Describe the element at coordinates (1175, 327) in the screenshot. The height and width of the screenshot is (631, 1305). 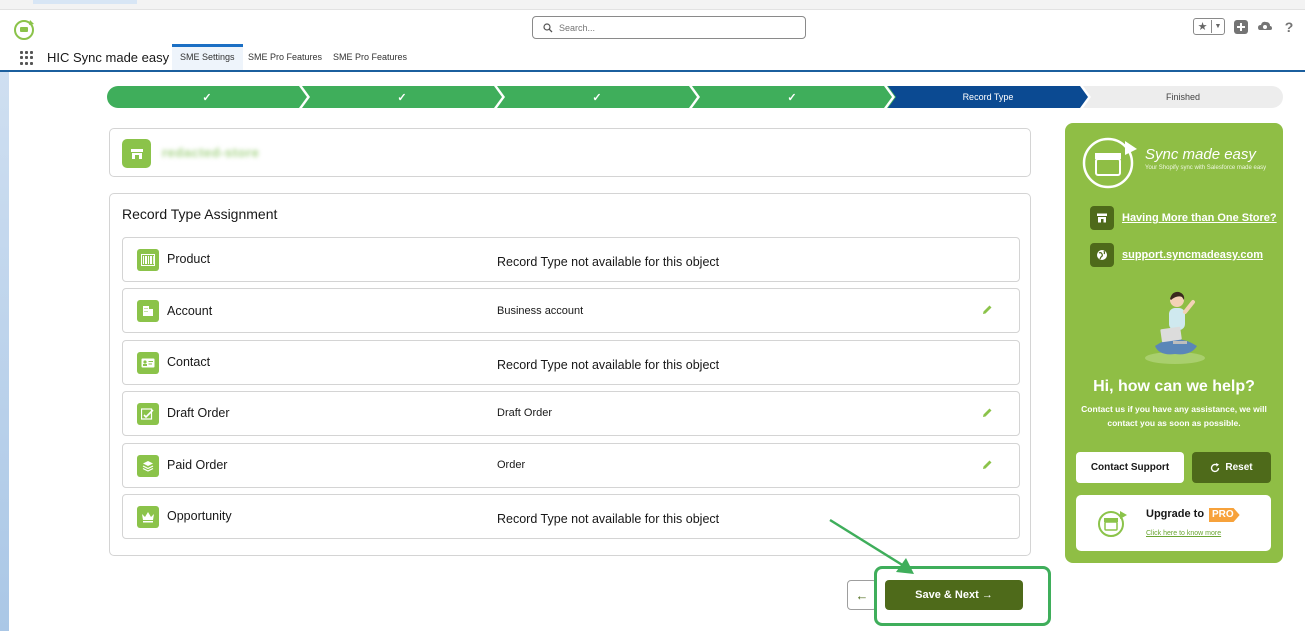
I see `support-person-illustration` at that location.